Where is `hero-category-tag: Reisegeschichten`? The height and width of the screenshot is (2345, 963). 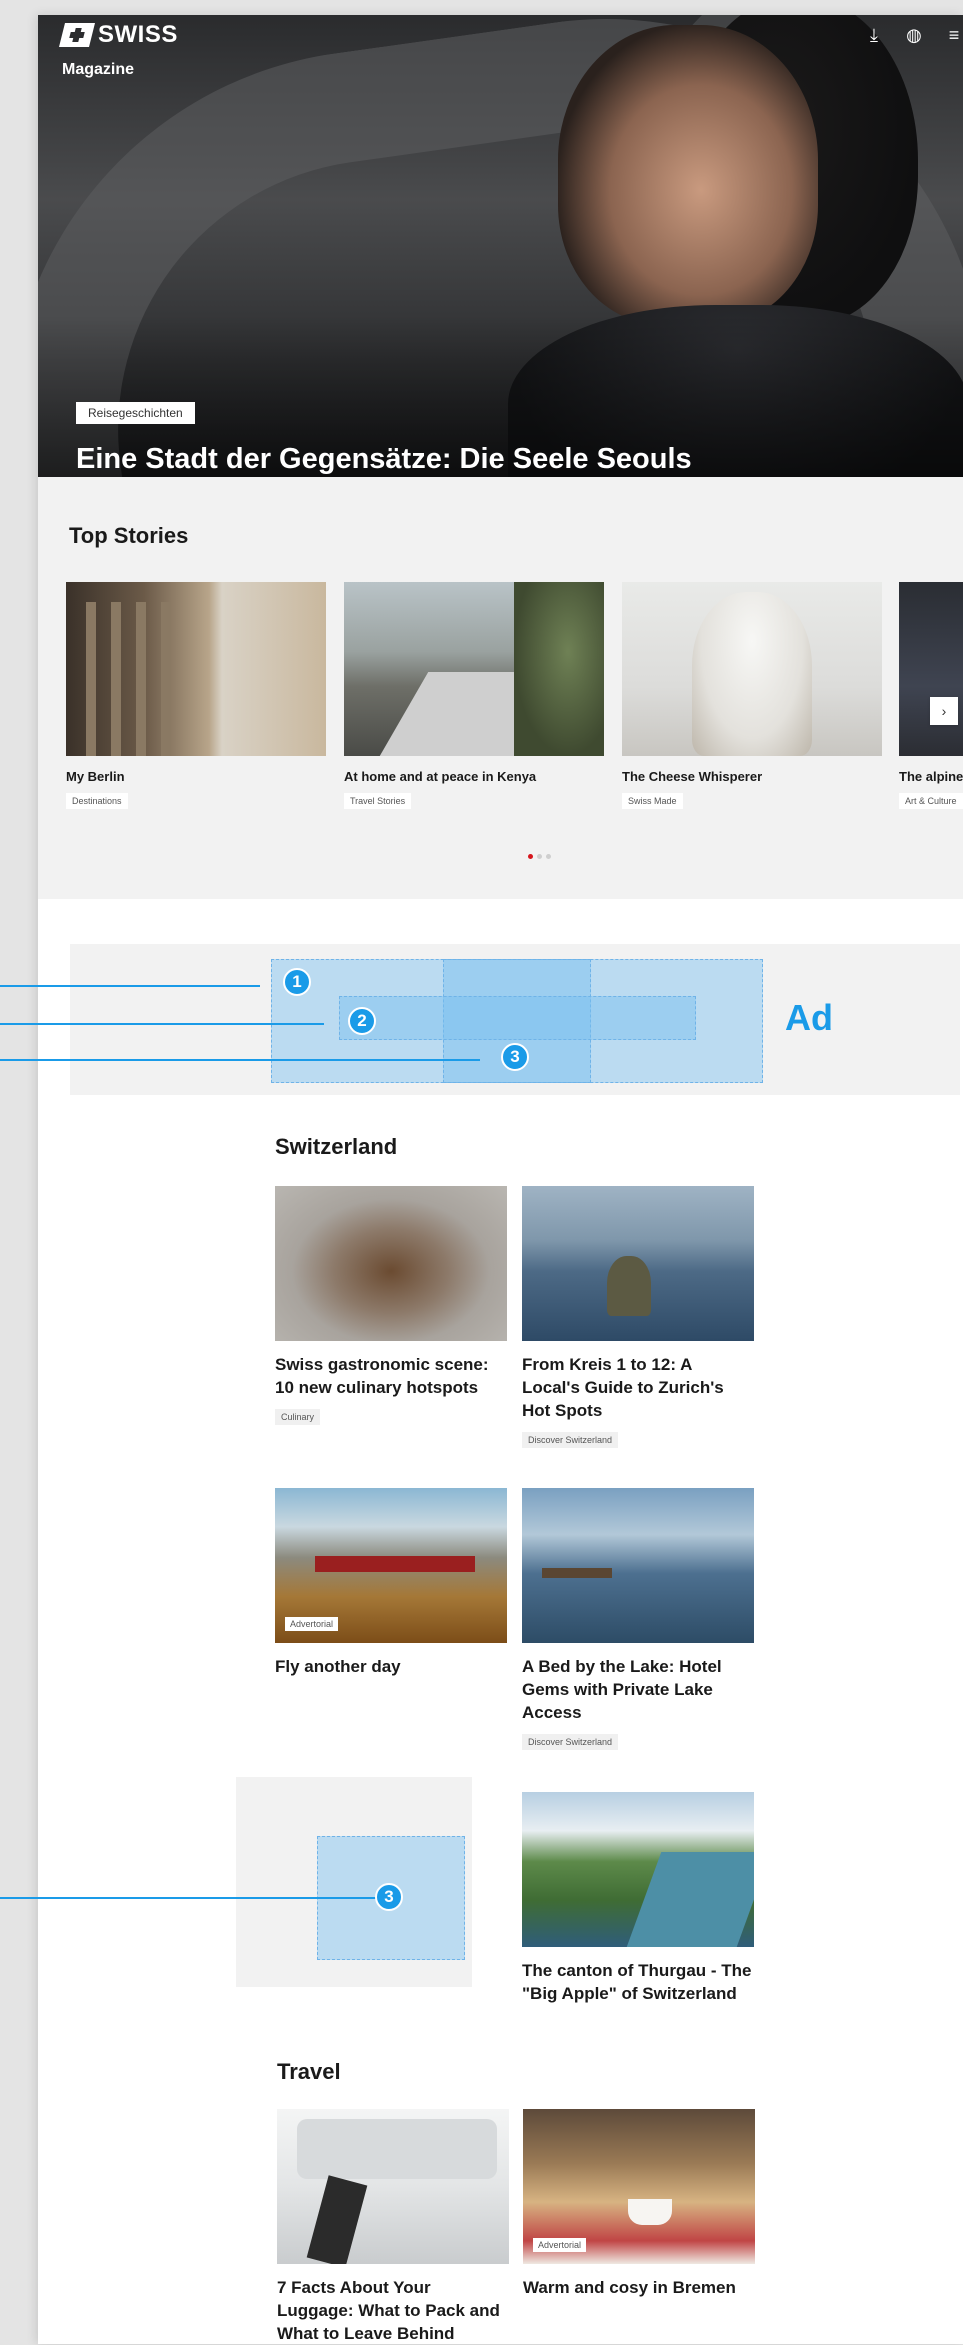
hero-category-tag: Reisegeschichten is located at coordinates (135, 413).